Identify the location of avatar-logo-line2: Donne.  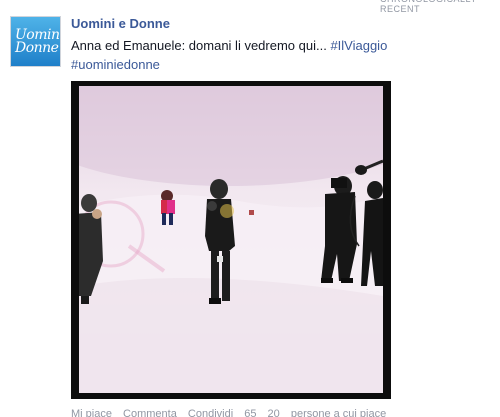
(37, 48).